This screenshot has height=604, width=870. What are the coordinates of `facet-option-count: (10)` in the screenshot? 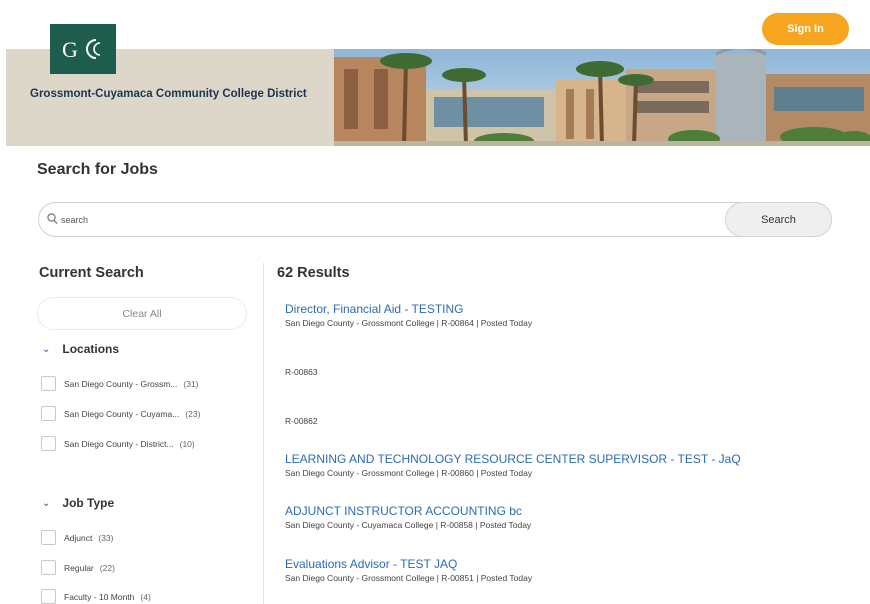 It's located at (187, 443).